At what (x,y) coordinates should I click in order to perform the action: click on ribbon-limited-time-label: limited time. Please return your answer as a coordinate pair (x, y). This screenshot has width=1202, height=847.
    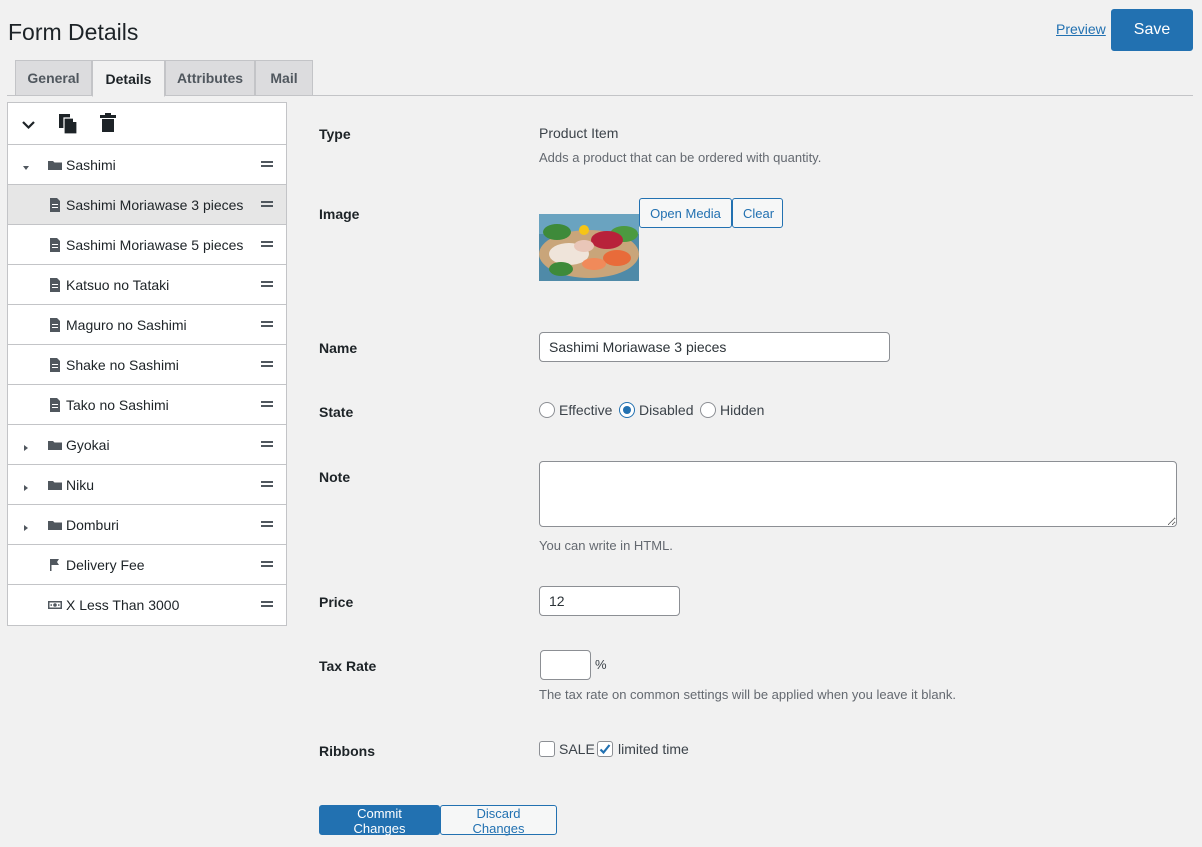
    Looking at the image, I should click on (653, 749).